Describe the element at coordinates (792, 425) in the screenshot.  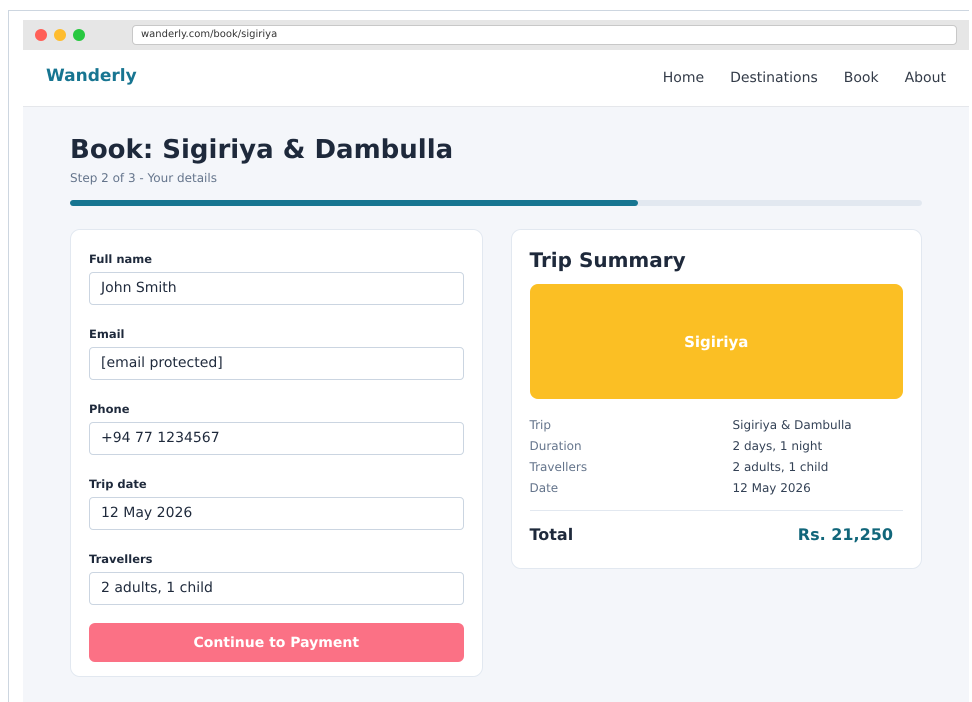
I see `summary-value: Sigiriya & Dambulla` at that location.